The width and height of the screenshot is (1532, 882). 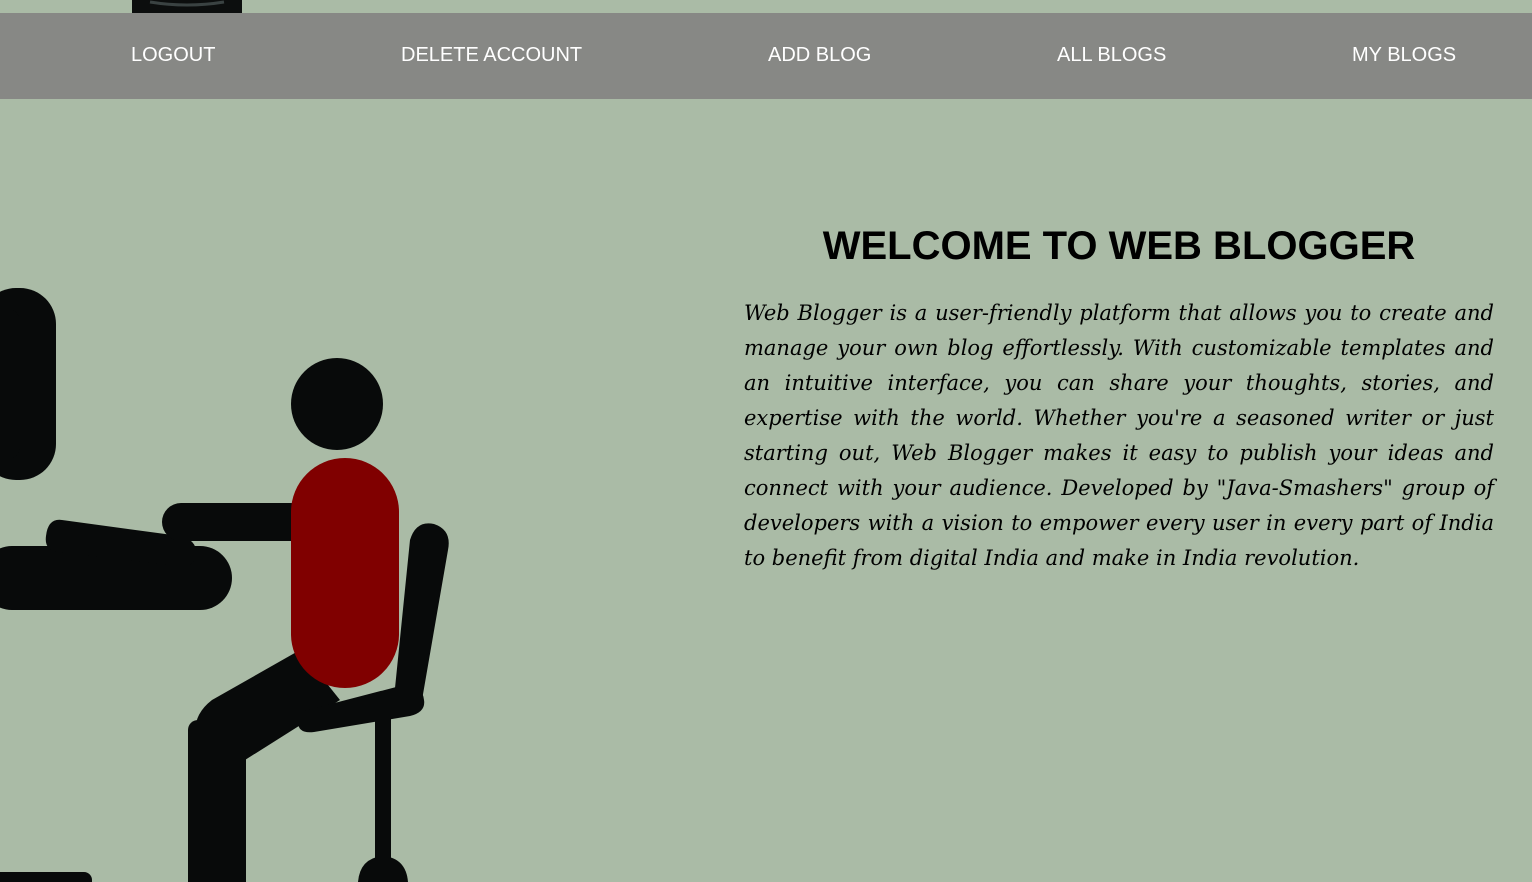 What do you see at coordinates (1111, 56) in the screenshot?
I see `all-blogs-link: ALL BLOGS` at bounding box center [1111, 56].